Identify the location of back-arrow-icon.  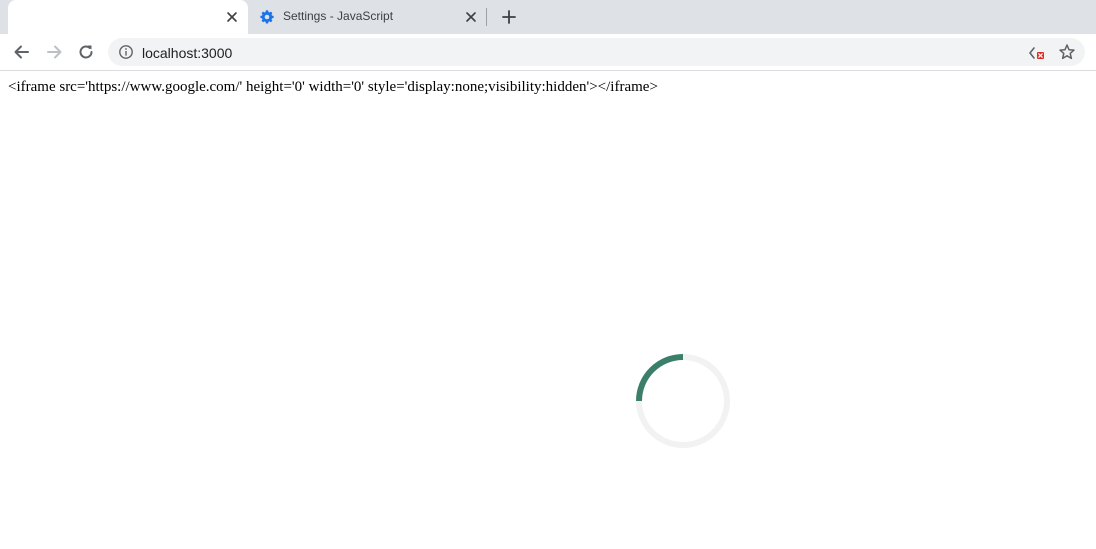
(22, 52).